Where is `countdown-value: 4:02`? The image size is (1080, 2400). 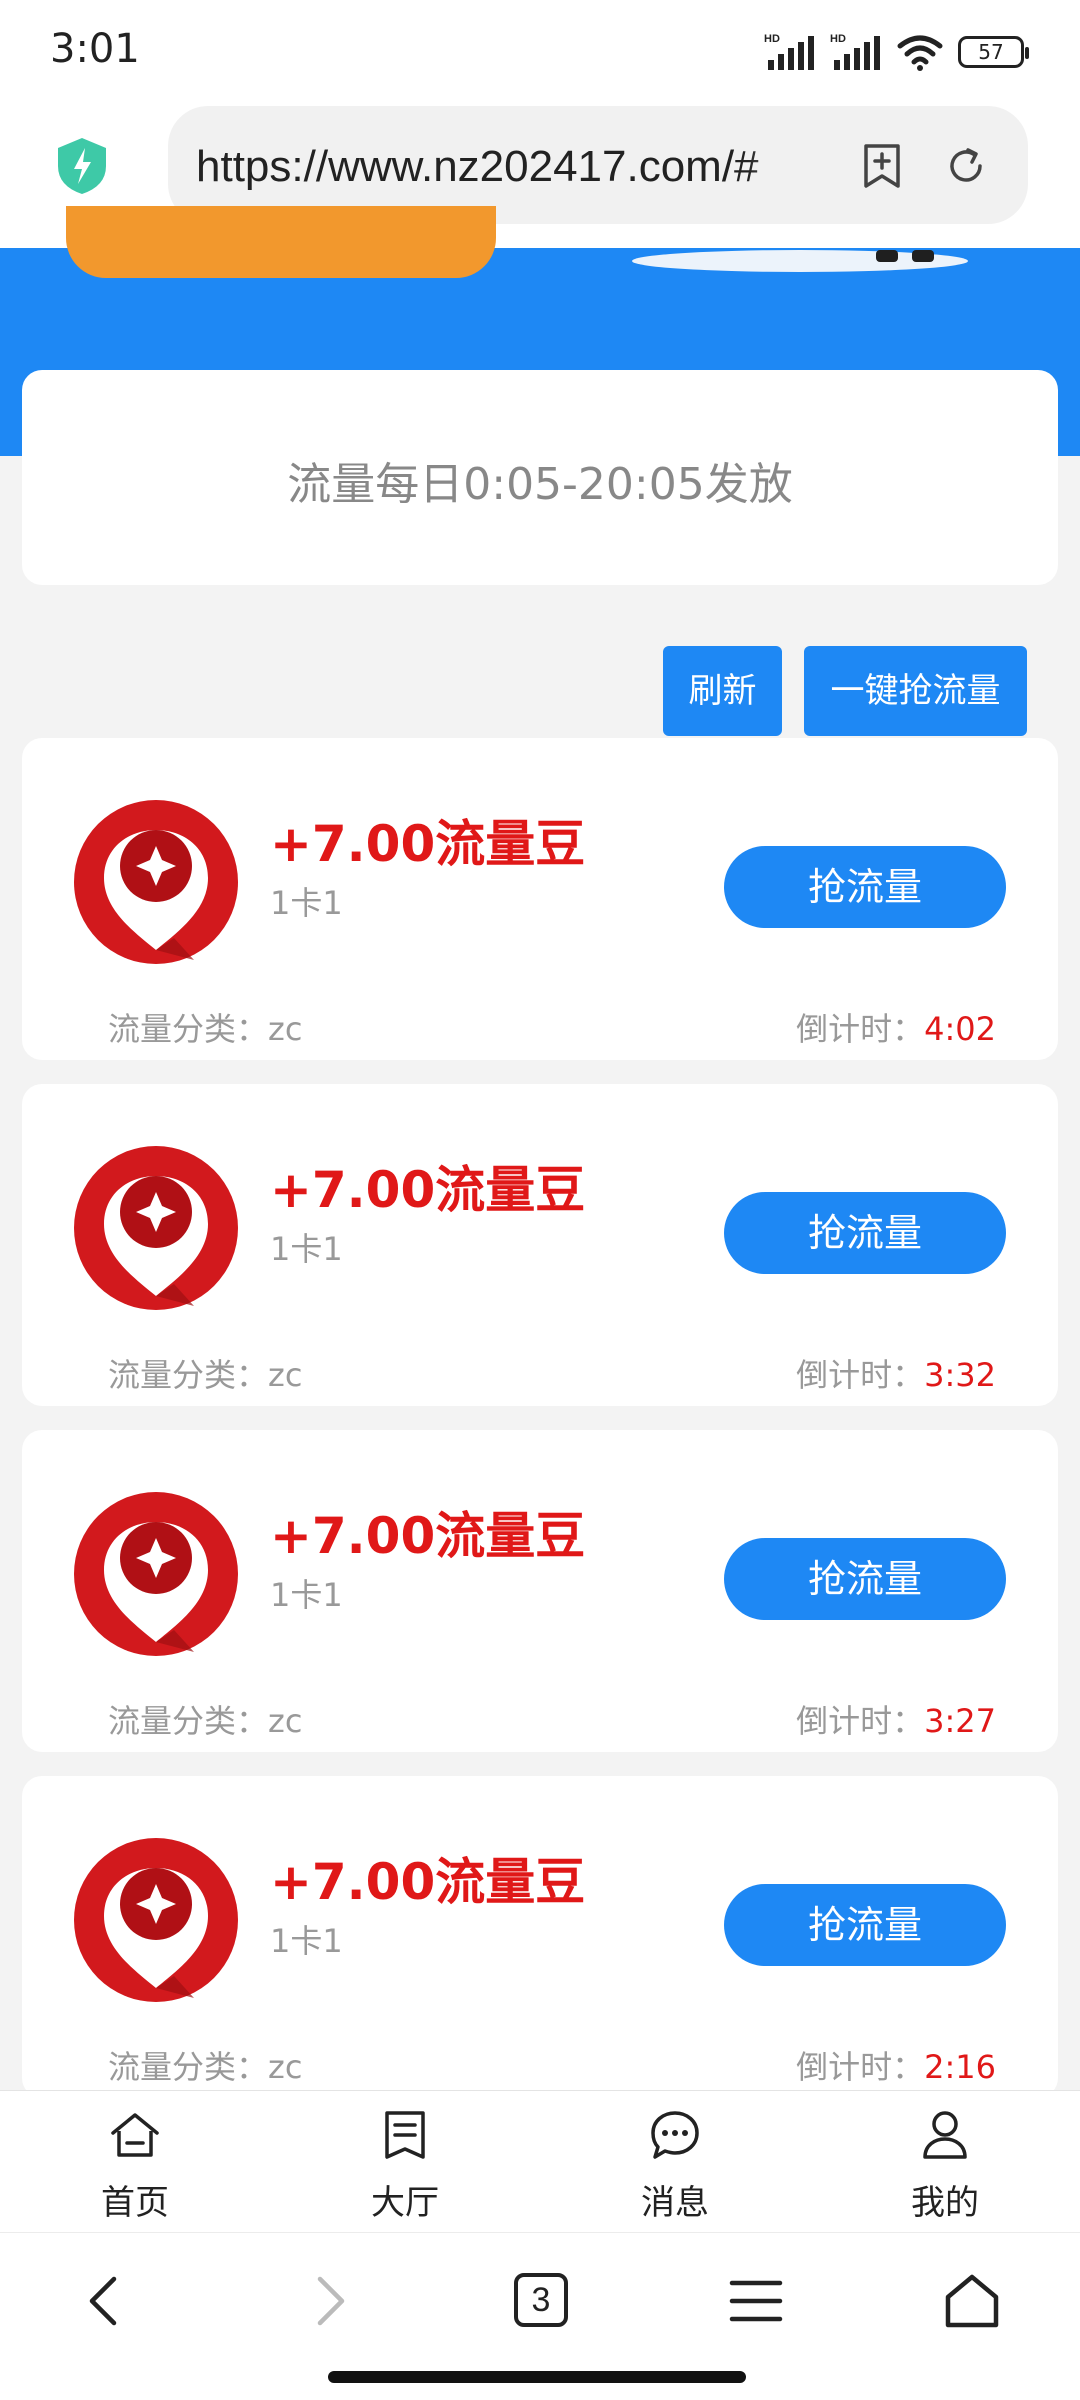
countdown-value: 4:02 is located at coordinates (960, 1029).